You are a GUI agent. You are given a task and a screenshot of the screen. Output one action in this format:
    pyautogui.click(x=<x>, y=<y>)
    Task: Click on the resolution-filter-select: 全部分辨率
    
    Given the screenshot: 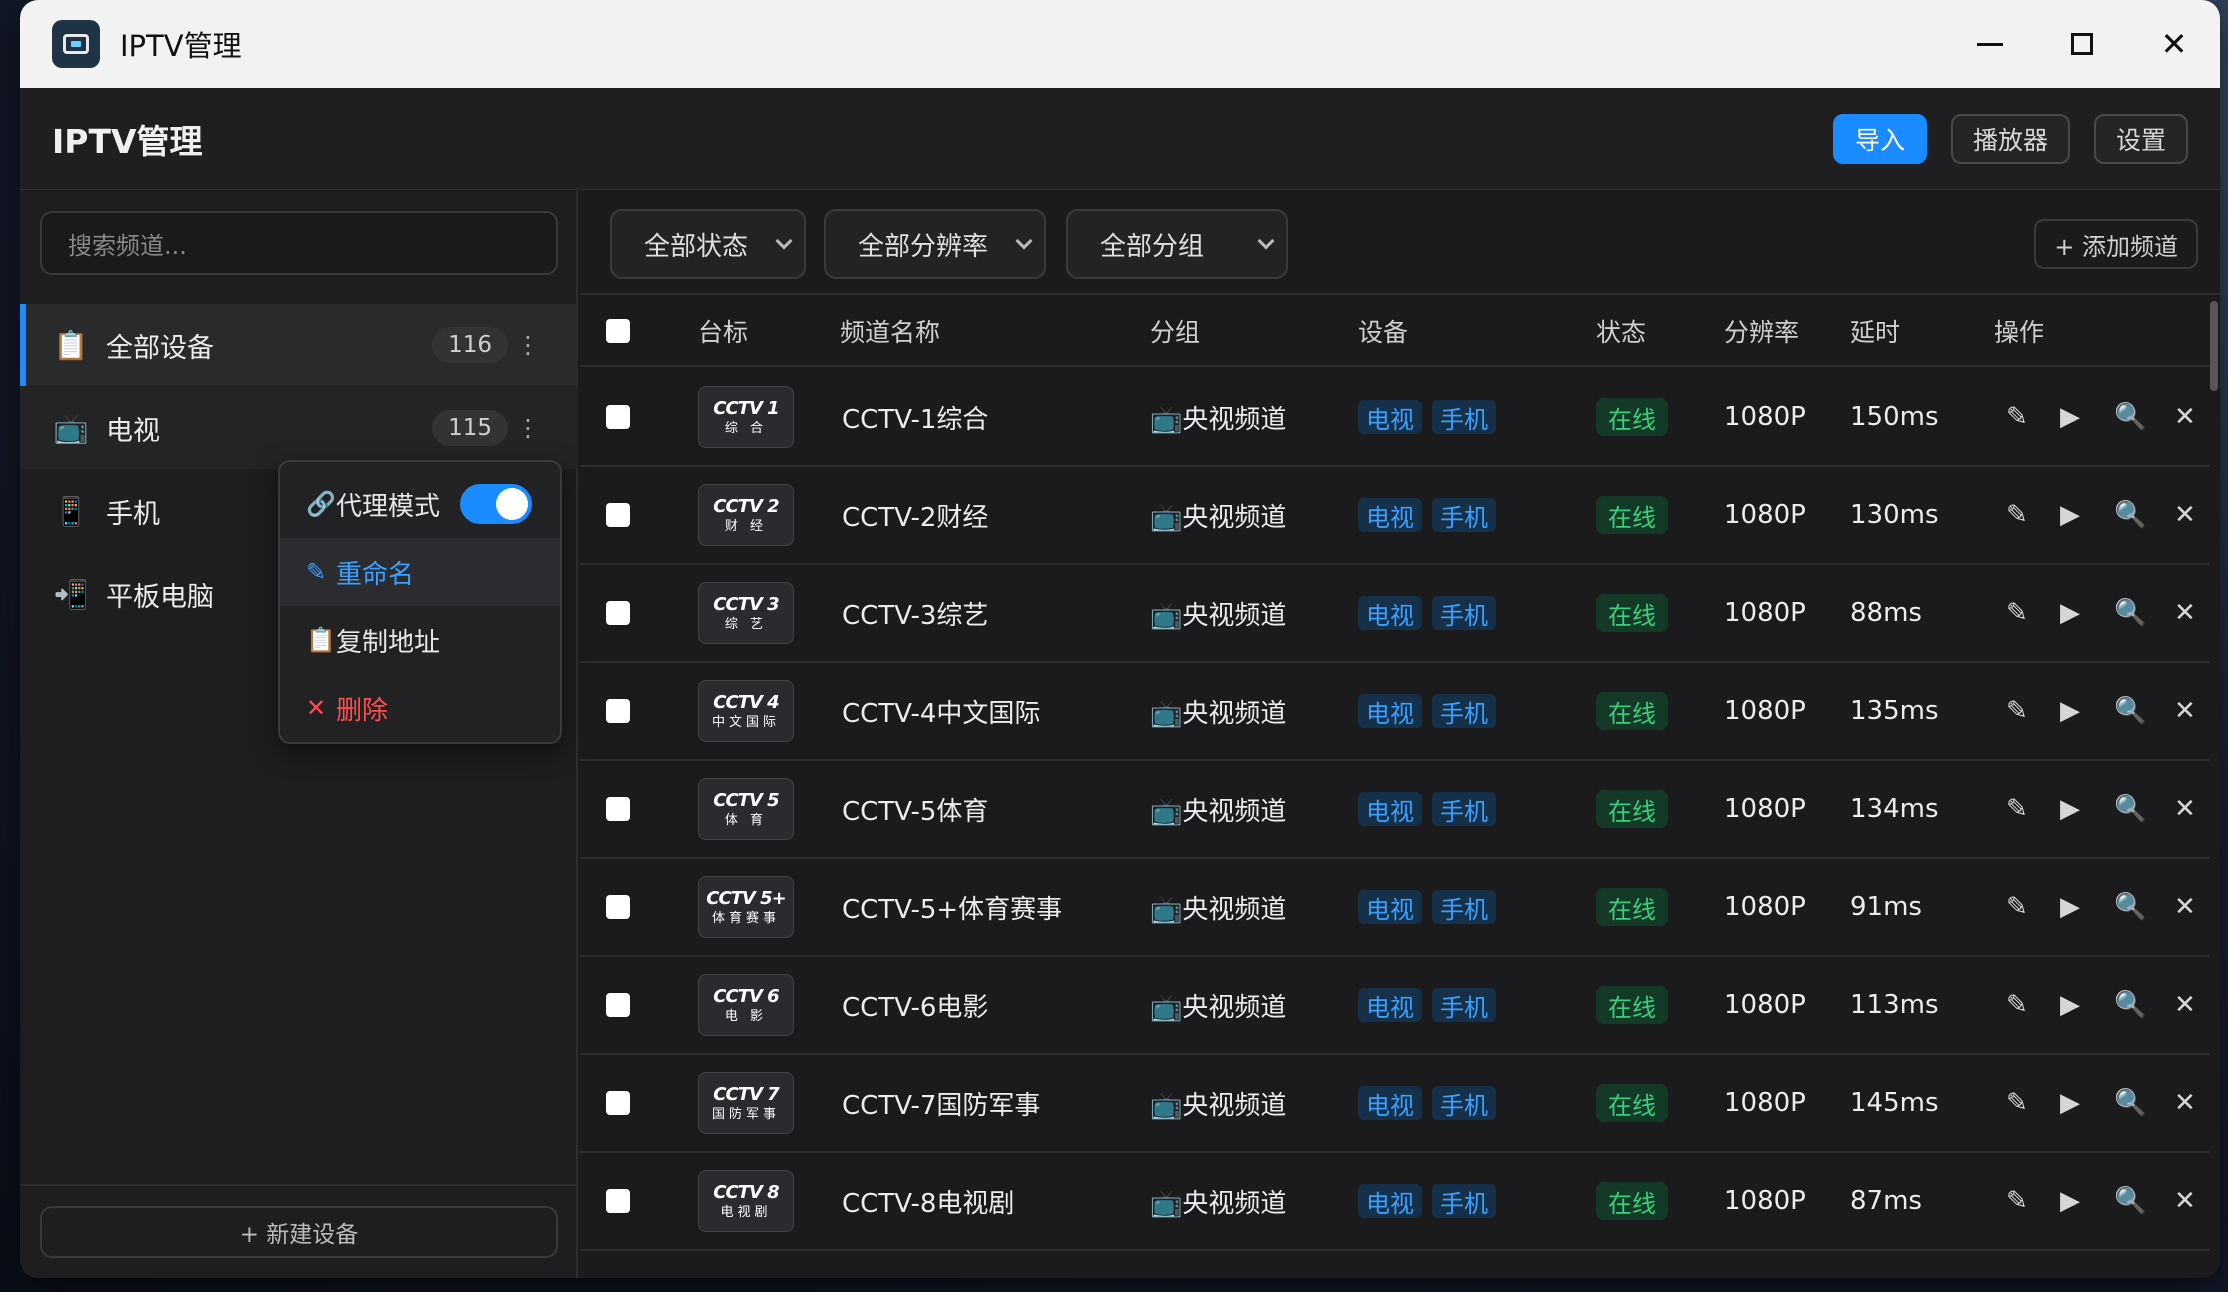 What is the action you would take?
    pyautogui.click(x=935, y=244)
    